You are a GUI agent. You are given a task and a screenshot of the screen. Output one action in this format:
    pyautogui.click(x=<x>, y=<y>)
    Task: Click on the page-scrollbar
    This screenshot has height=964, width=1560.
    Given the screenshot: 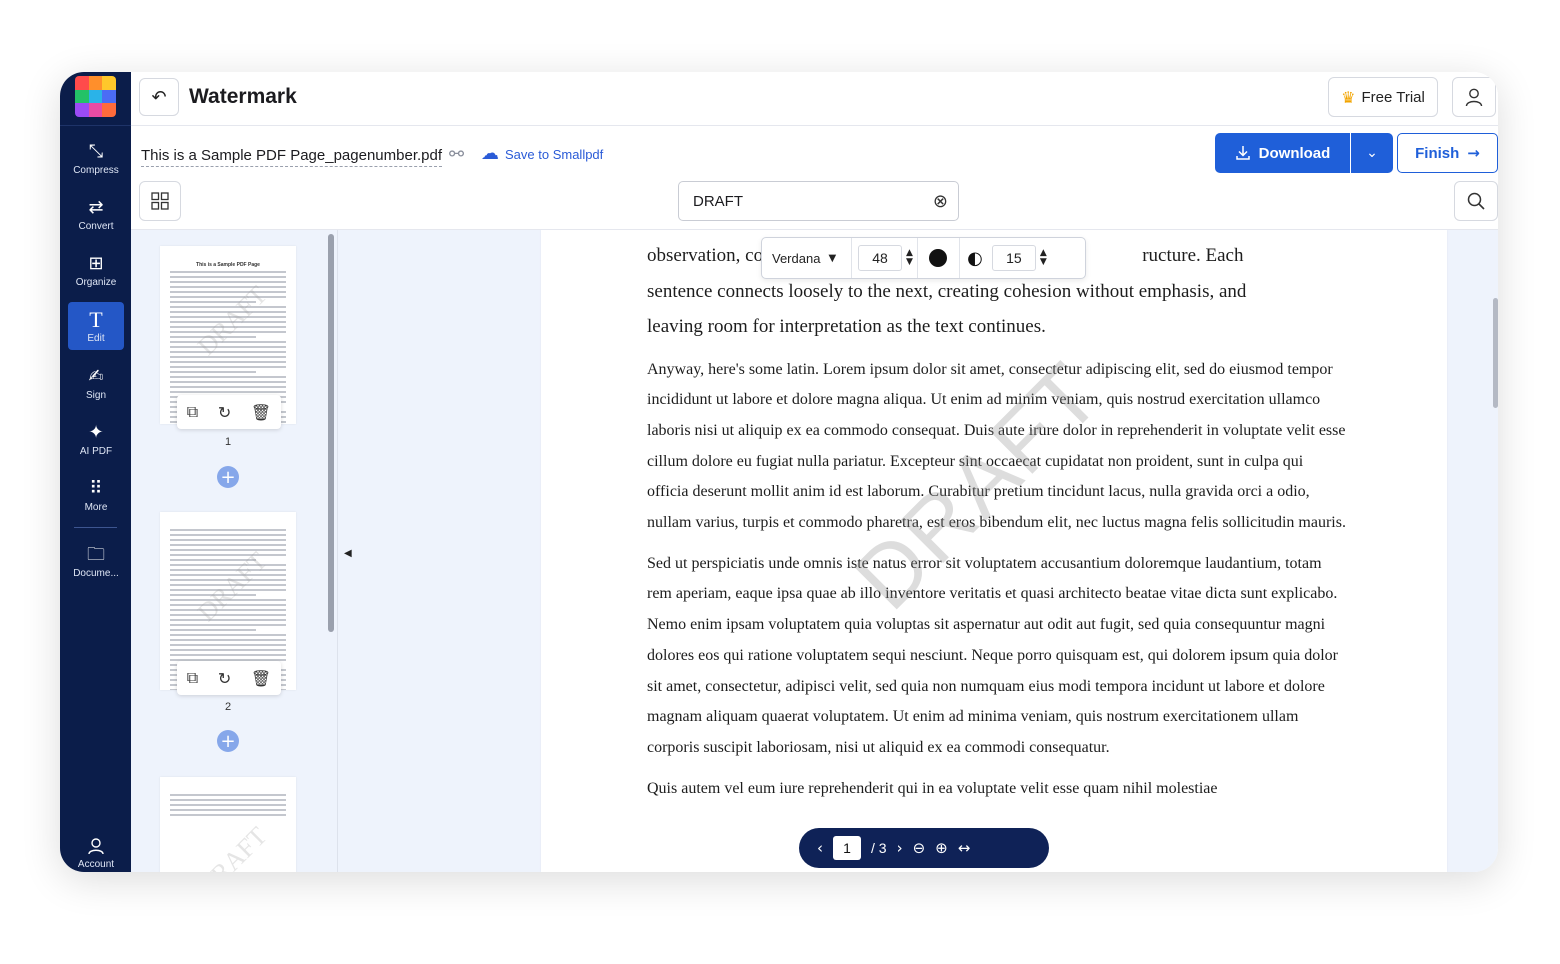 What is the action you would take?
    pyautogui.click(x=1495, y=353)
    